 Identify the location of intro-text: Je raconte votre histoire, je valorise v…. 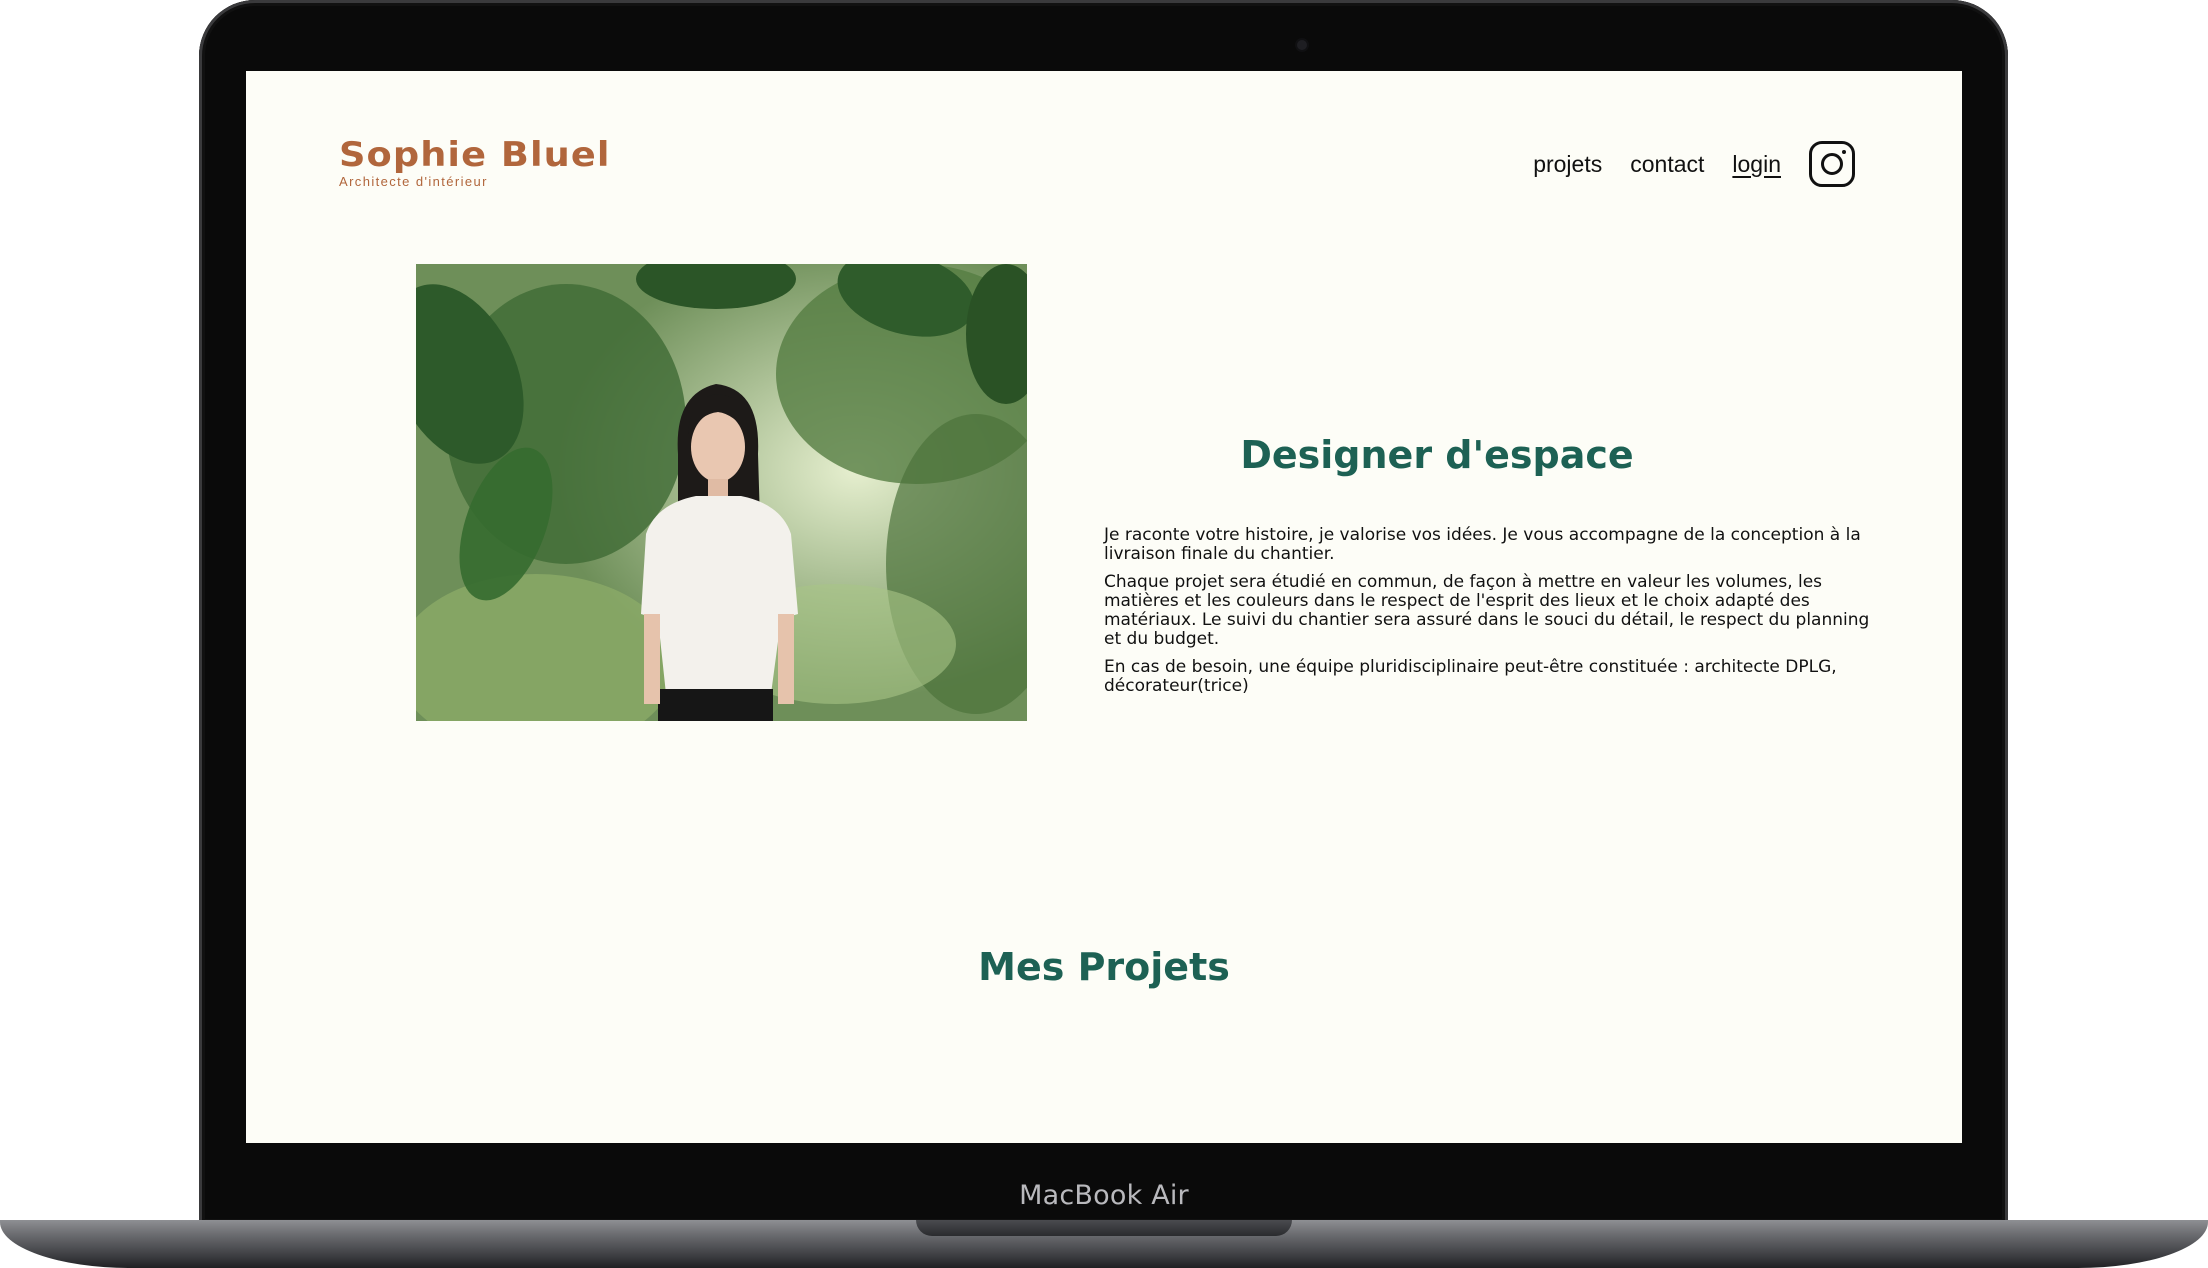
(1489, 615).